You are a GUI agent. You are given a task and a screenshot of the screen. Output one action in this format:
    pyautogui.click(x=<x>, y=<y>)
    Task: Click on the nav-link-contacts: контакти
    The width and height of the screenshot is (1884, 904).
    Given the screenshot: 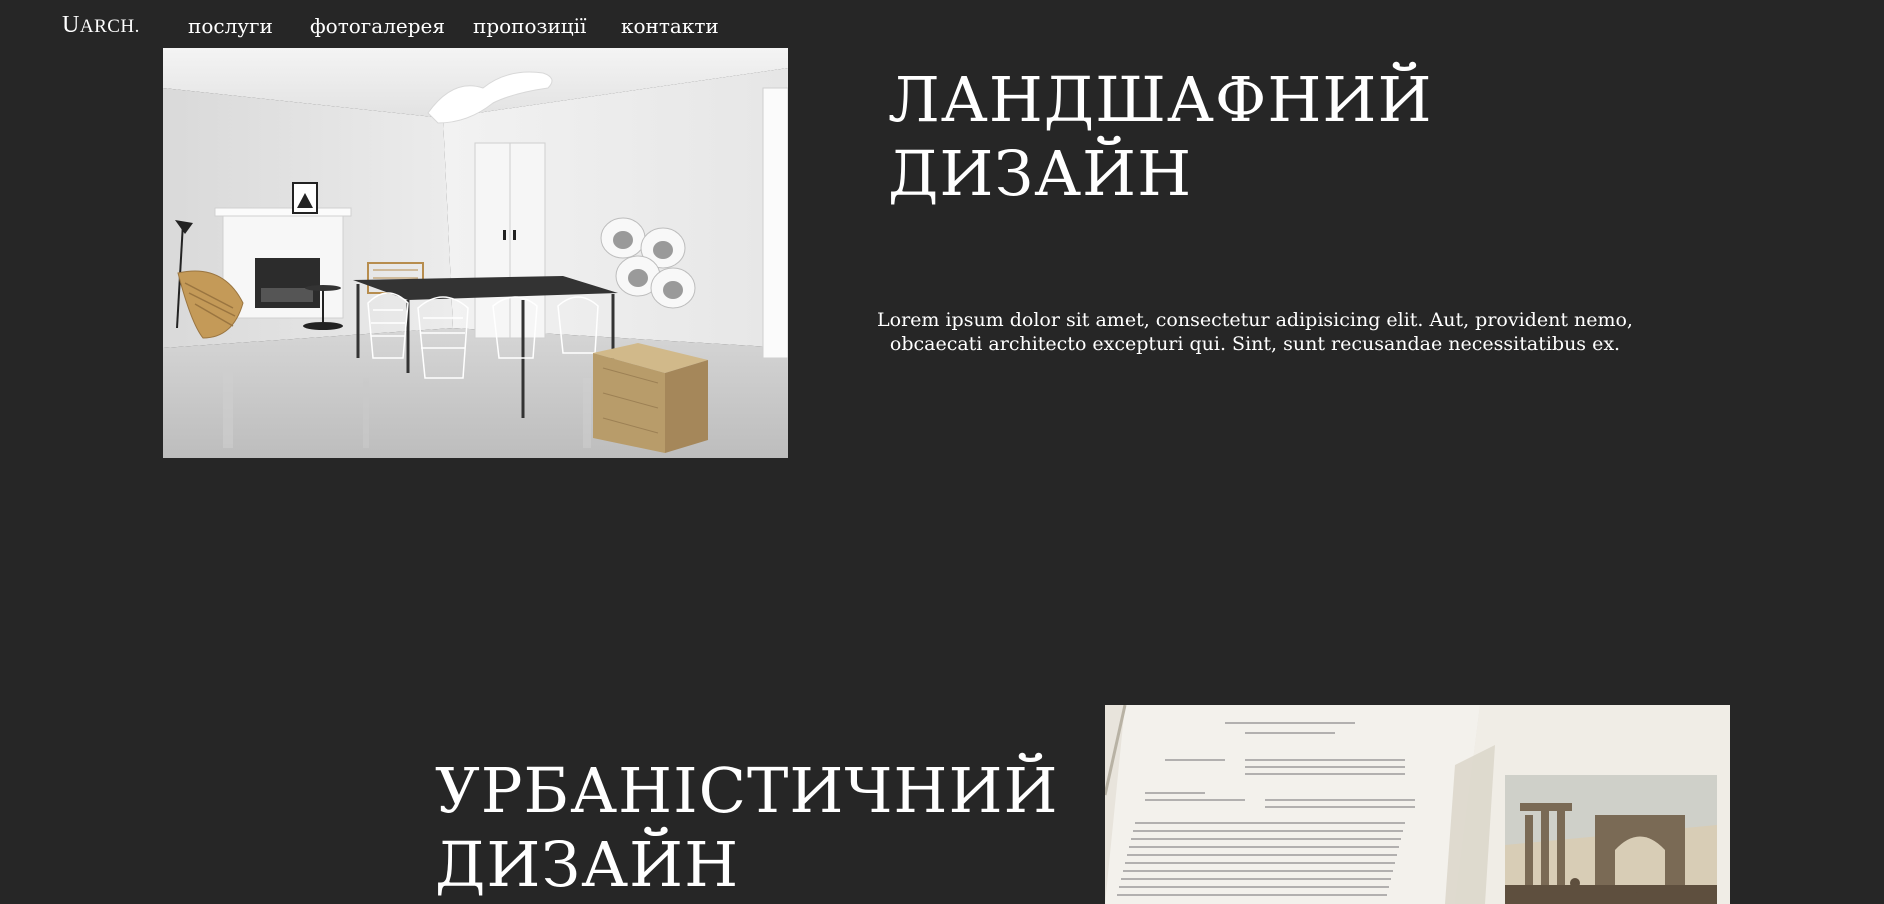 What is the action you would take?
    pyautogui.click(x=670, y=26)
    